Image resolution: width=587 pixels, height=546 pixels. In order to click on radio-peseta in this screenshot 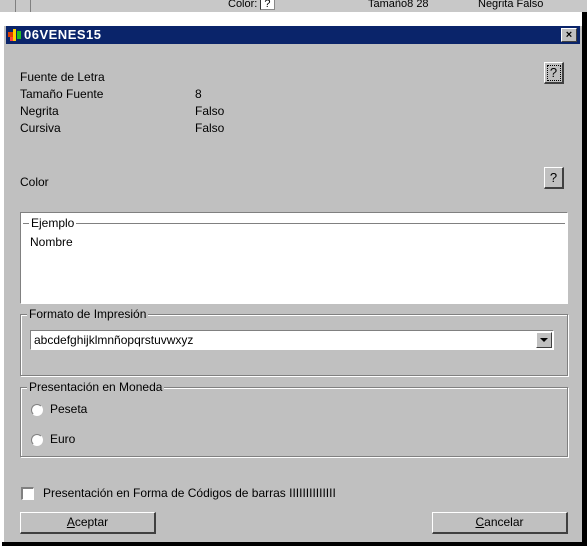, I will do `click(37, 410)`.